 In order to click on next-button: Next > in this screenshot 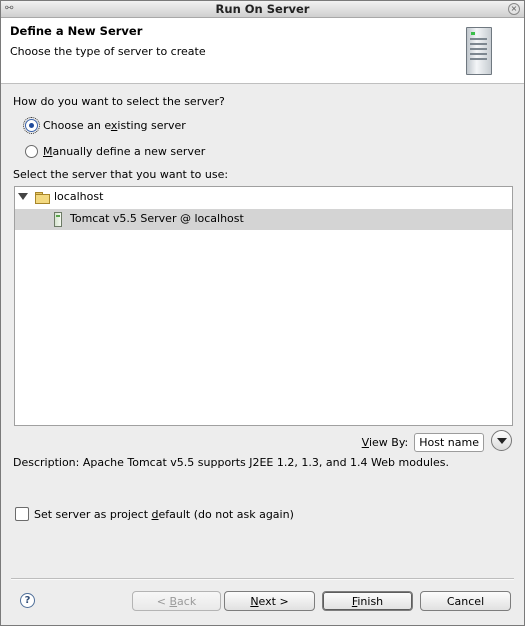, I will do `click(269, 601)`.